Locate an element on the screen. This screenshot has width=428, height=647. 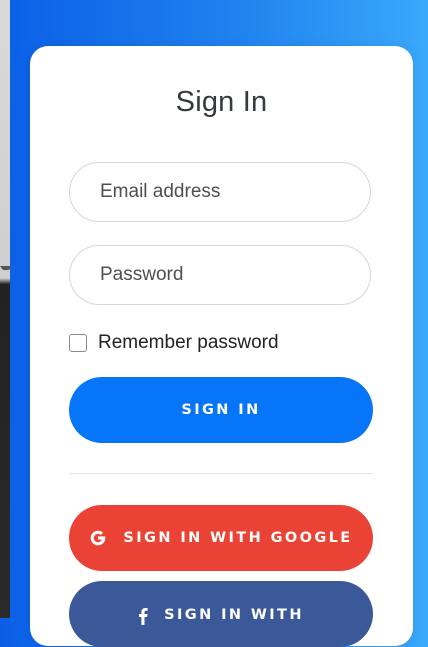
email-input is located at coordinates (220, 192).